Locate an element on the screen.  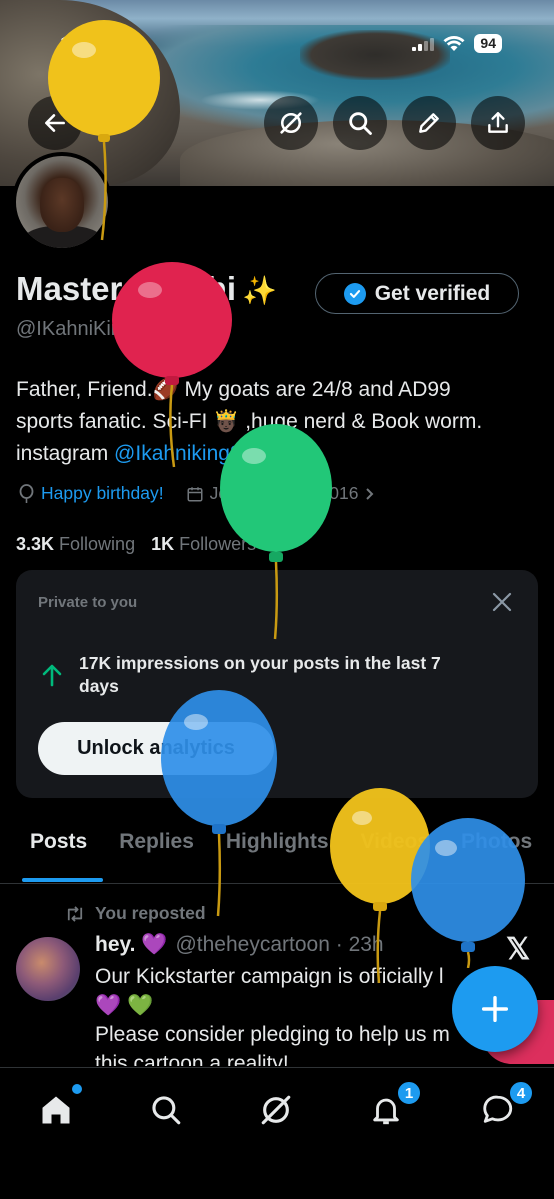
nav-notifications: 1 is located at coordinates (393, 1106).